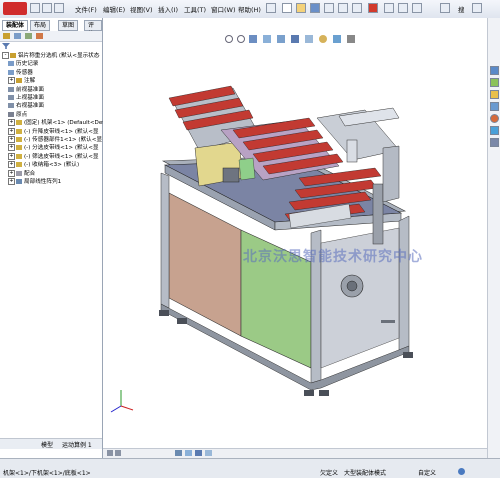 This screenshot has width=500, height=478. What do you see at coordinates (17, 36) in the screenshot?
I see `property-manager-icon` at bounding box center [17, 36].